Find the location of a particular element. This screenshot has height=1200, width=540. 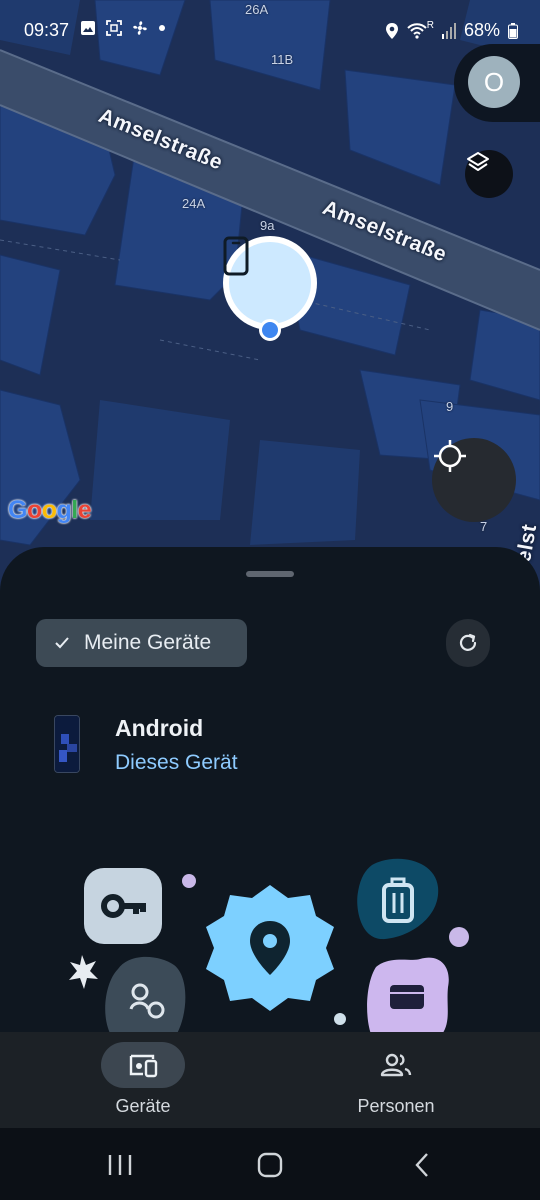

device-location-pin is located at coordinates (270, 283).